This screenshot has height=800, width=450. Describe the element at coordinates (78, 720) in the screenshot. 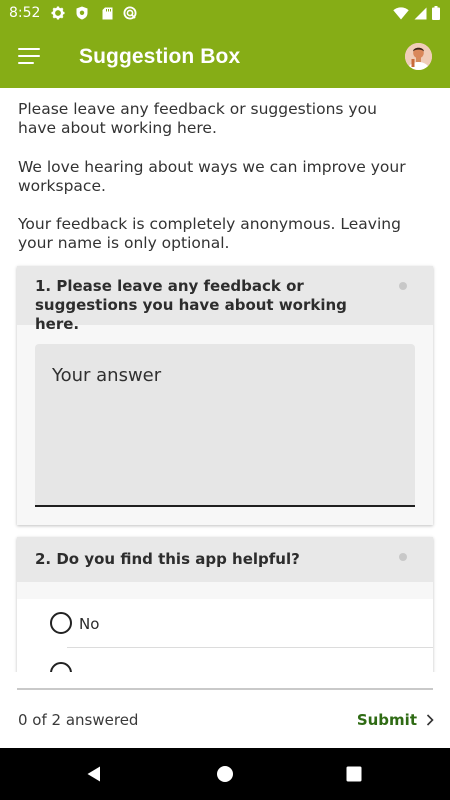

I see `progress-text: 0 of 2 answered` at that location.